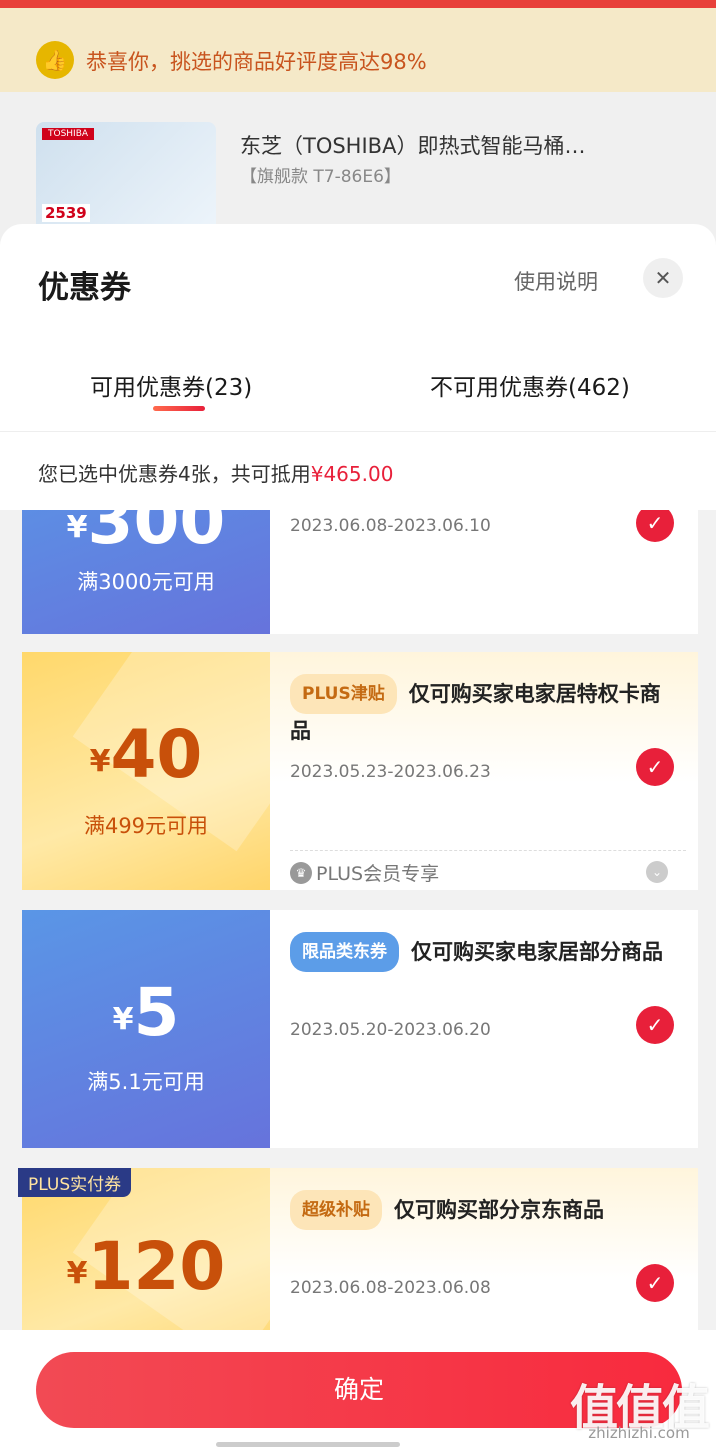 This screenshot has width=716, height=1452. What do you see at coordinates (84, 288) in the screenshot?
I see `sheet-title: 优惠券` at bounding box center [84, 288].